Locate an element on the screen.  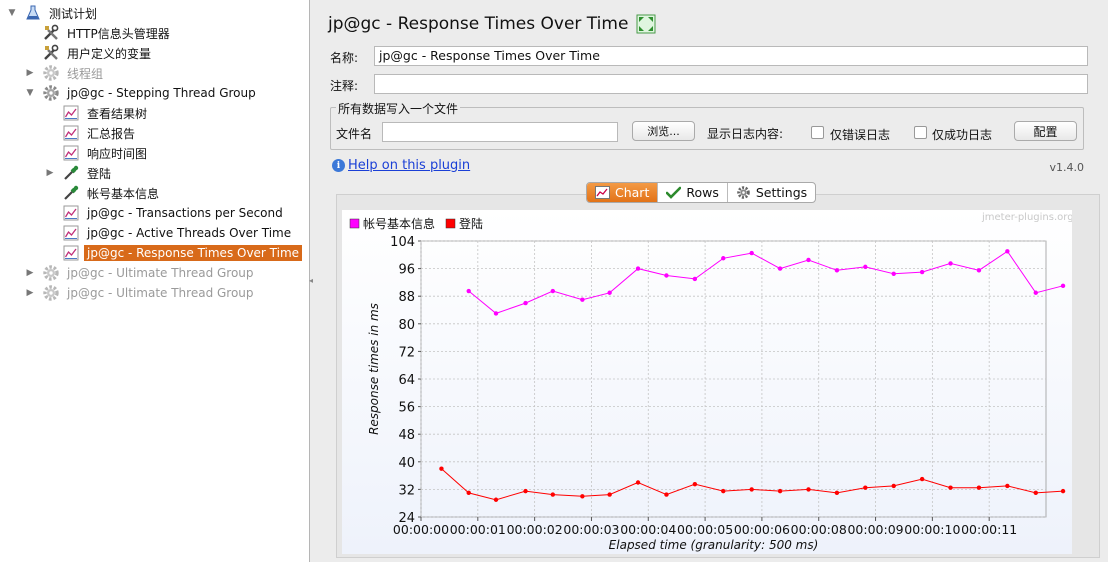
tab-settings: Settings is located at coordinates (771, 192).